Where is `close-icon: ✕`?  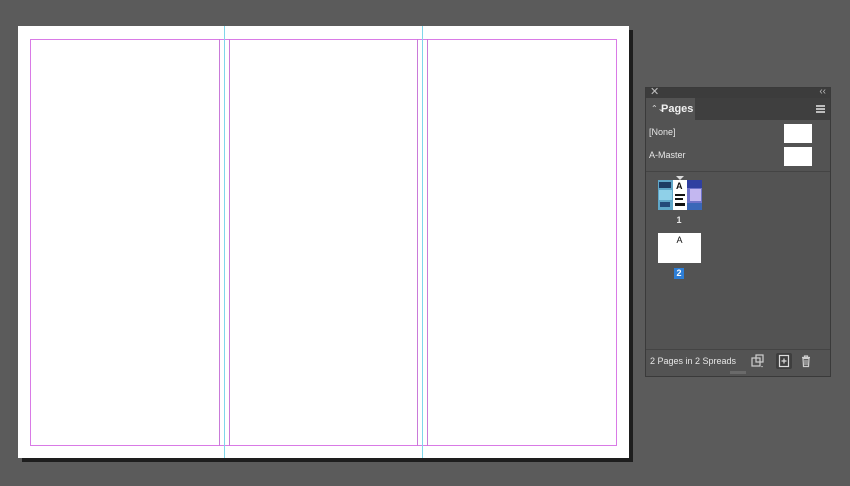 close-icon: ✕ is located at coordinates (654, 92).